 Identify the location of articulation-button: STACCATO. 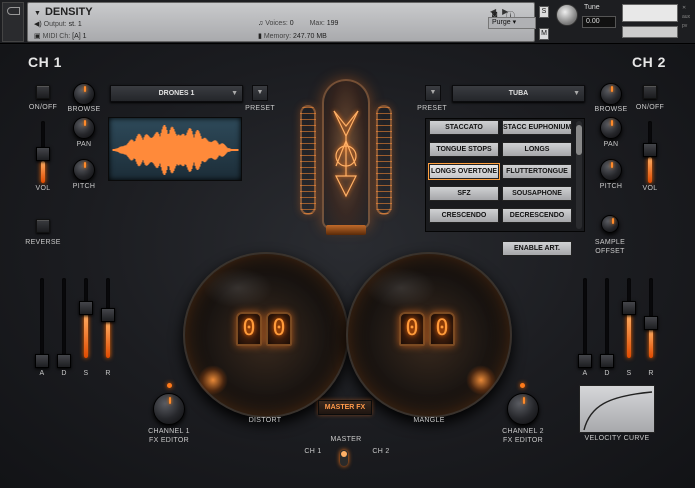
(464, 127).